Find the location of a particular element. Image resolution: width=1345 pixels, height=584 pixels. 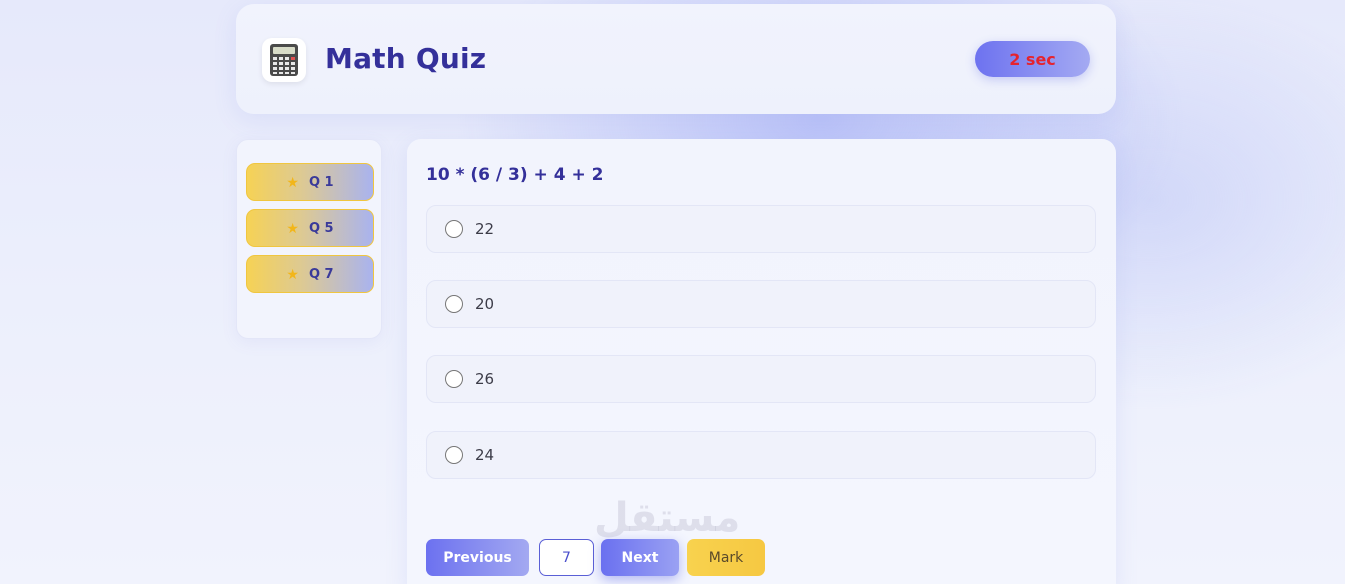

answer-option-label: 22 is located at coordinates (485, 229).